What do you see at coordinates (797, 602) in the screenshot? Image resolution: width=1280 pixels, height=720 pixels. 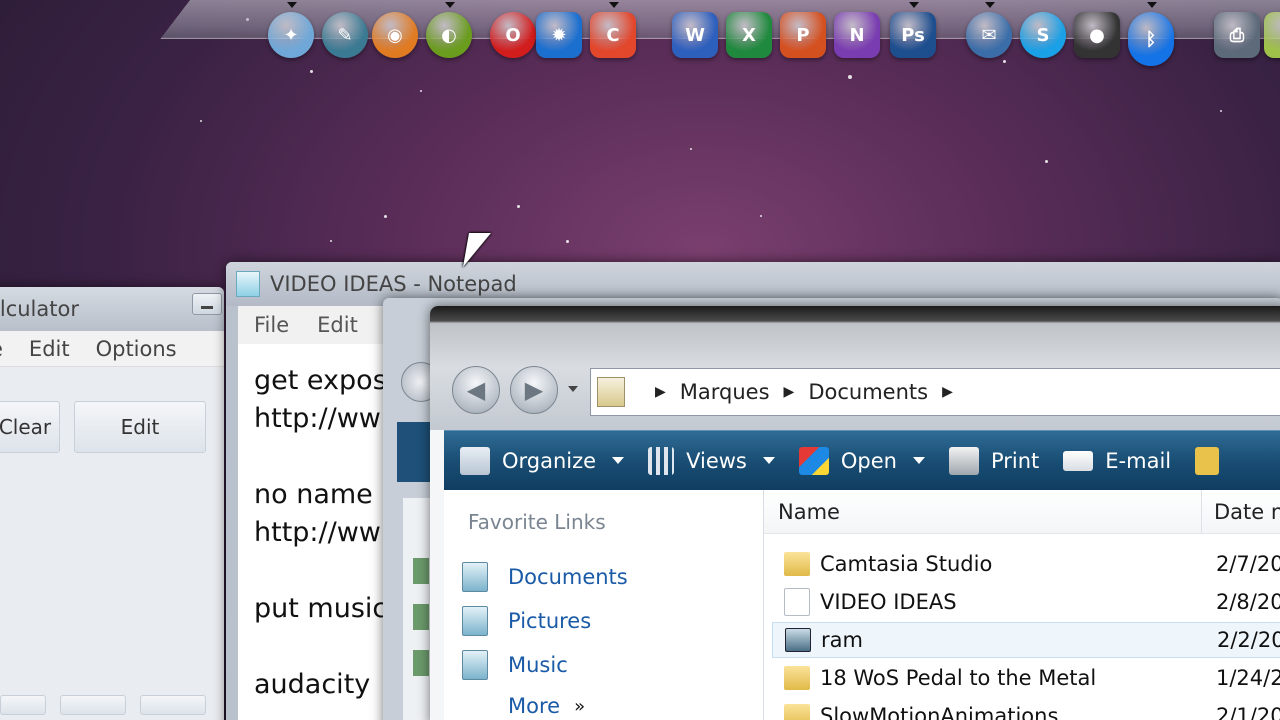 I see `text-file-icon` at bounding box center [797, 602].